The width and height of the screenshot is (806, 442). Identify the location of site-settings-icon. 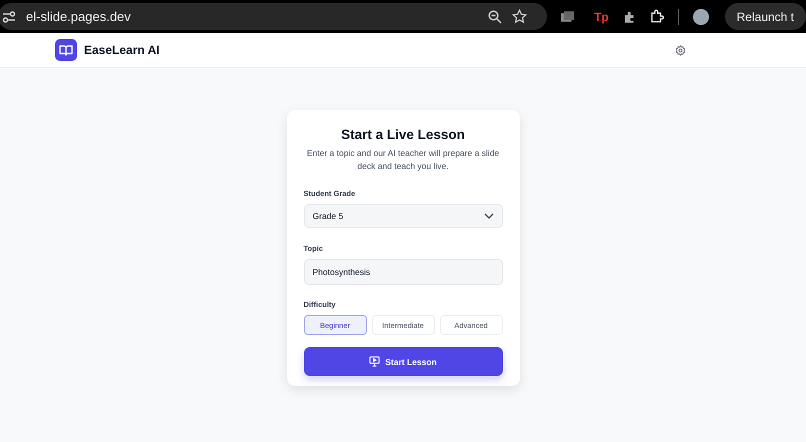
(9, 17).